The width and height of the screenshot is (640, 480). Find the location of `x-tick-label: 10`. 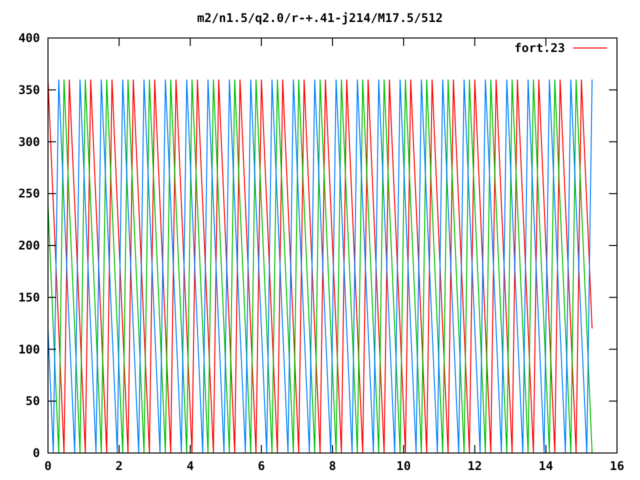

x-tick-label: 10 is located at coordinates (403, 466).